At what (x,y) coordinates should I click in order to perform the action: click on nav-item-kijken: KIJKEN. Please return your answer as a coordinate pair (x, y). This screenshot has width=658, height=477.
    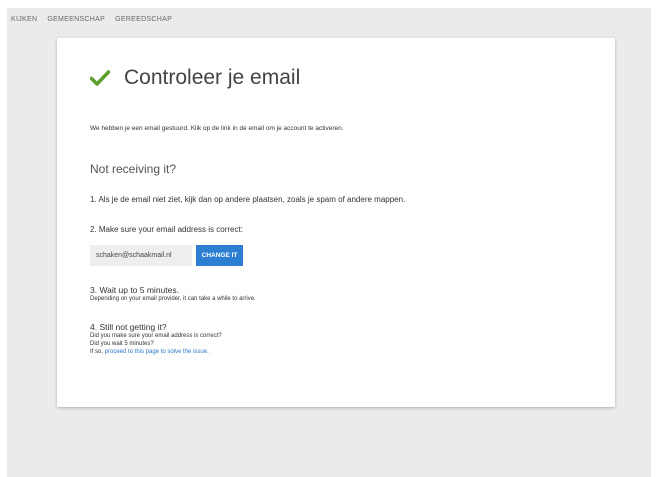
    Looking at the image, I should click on (24, 19).